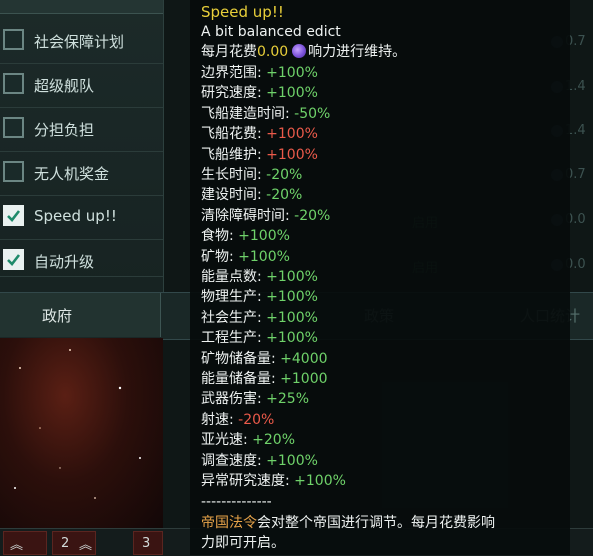 Image resolution: width=593 pixels, height=556 pixels. I want to click on modifier-label: 调查速度:, so click(234, 460).